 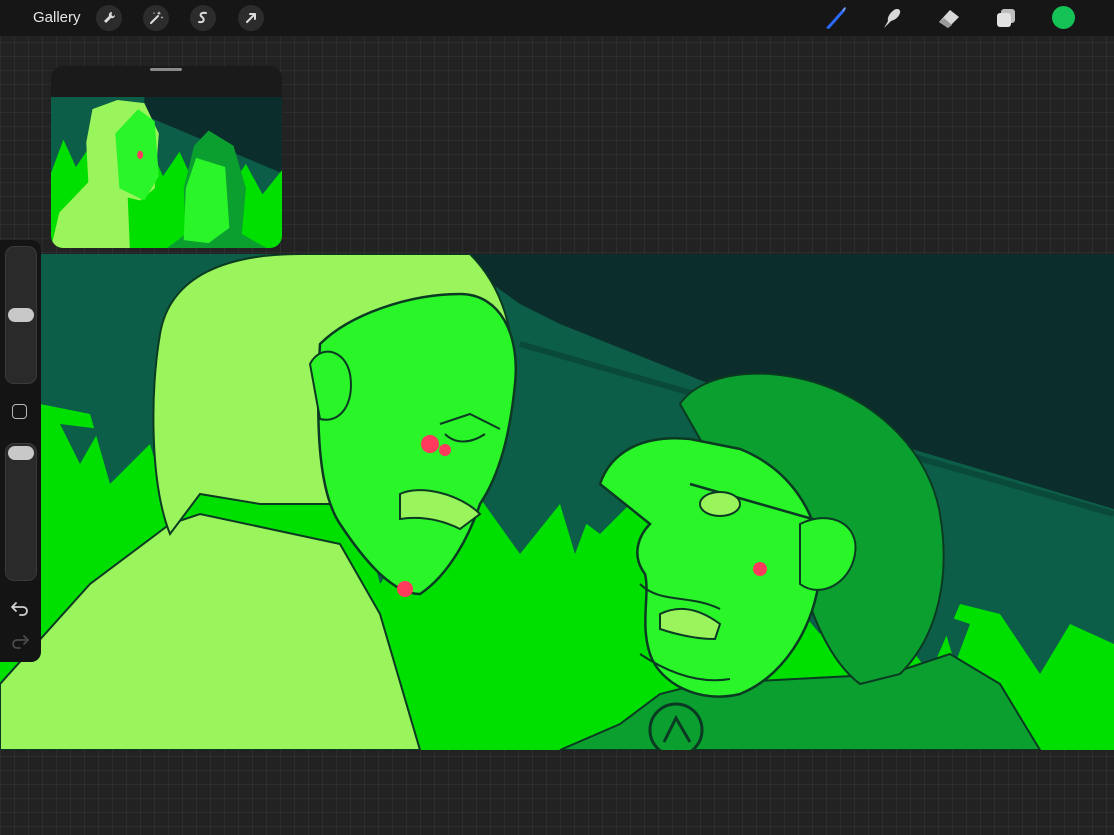 I want to click on redo-icon, so click(x=20, y=641).